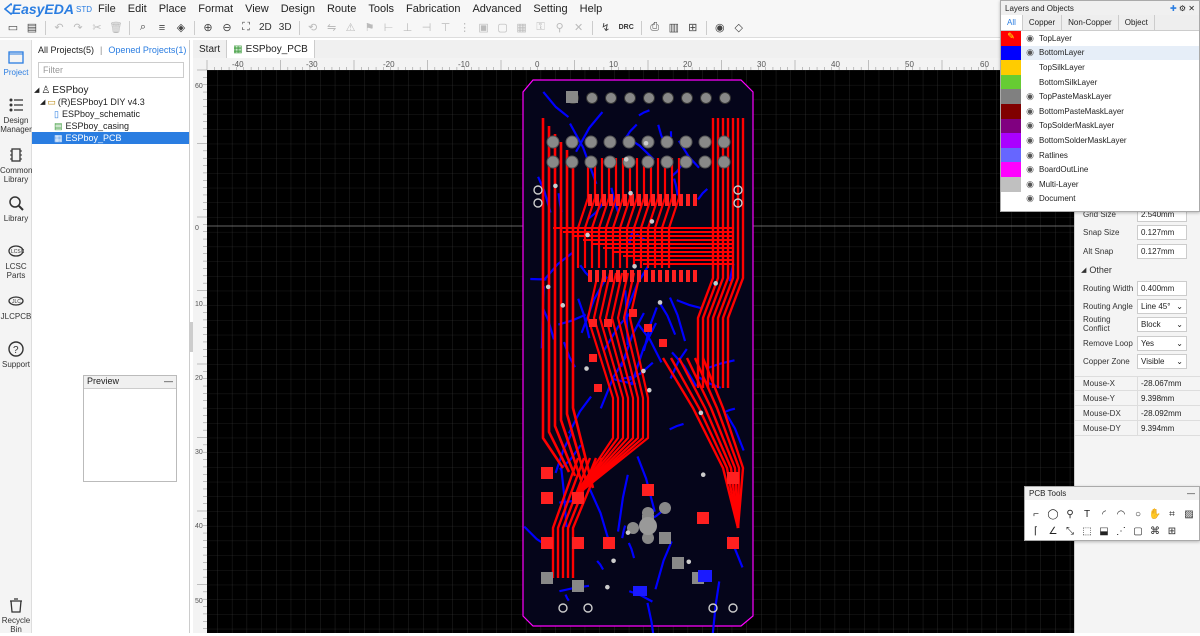  I want to click on layer-row-topsoldermasklayer: ◉TopSolderMaskLayer, so click(1100, 126).